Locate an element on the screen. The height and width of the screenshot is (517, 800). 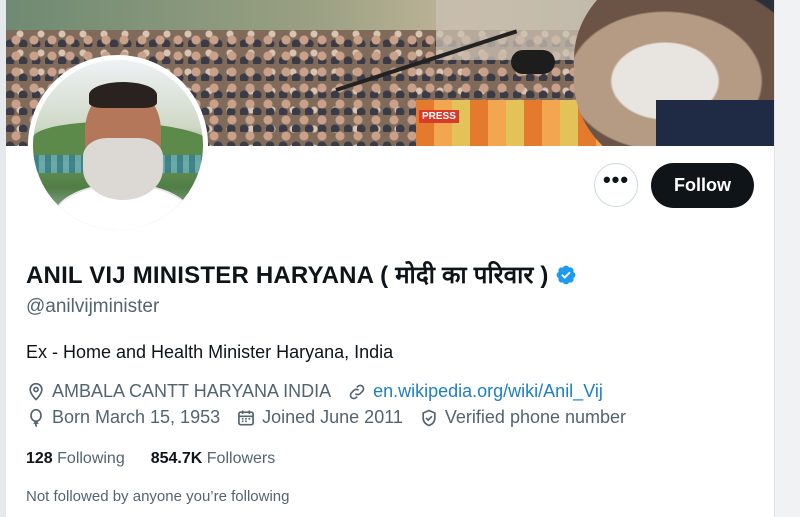
profile-joined: Joined June 2011 is located at coordinates (319, 417).